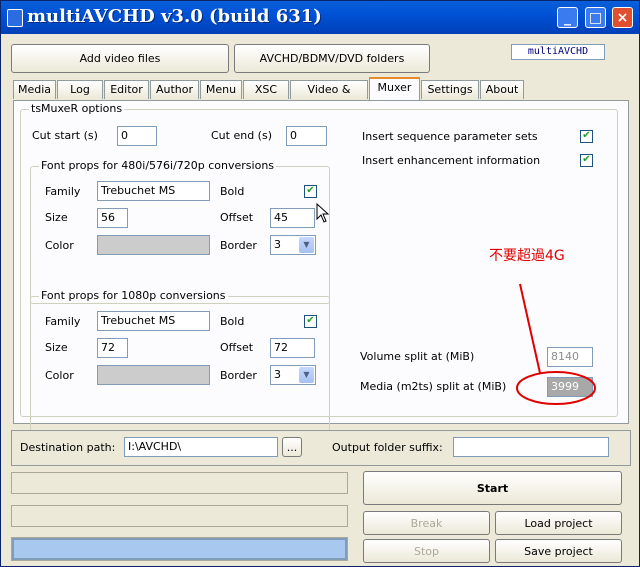 The image size is (640, 567). Describe the element at coordinates (450, 89) in the screenshot. I see `tab-settings: Settings` at that location.